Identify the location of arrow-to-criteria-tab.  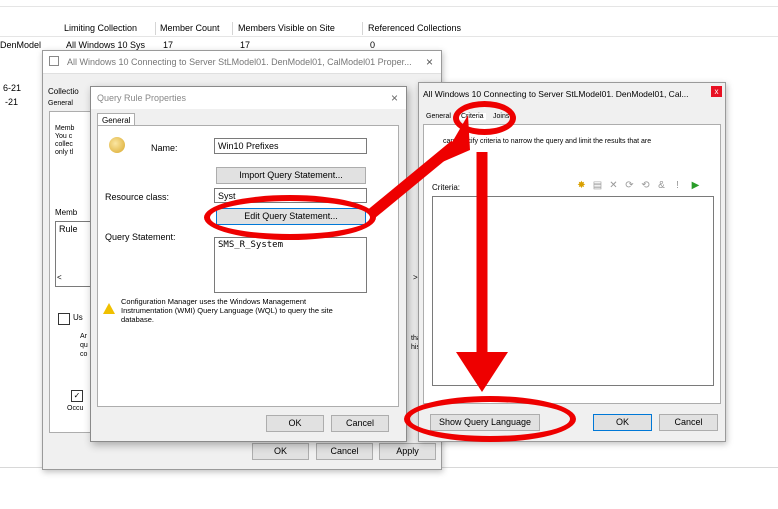
(412, 180).